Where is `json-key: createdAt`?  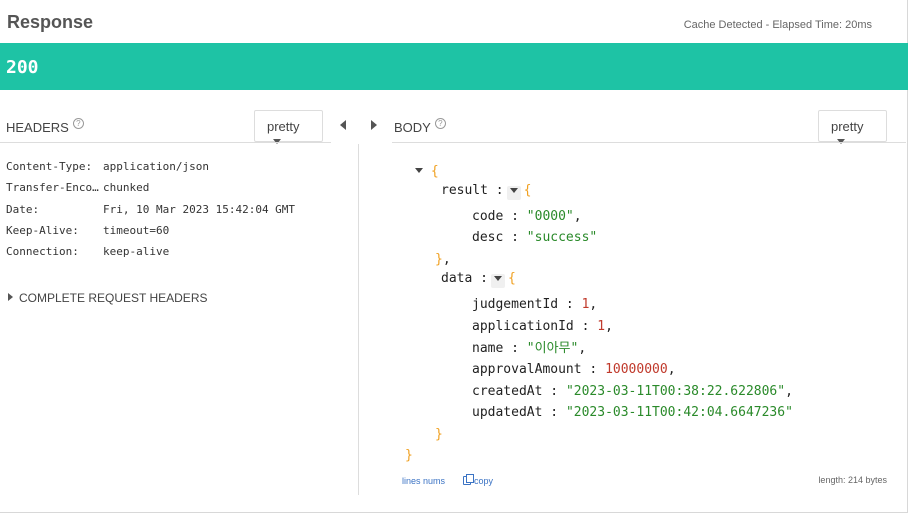
json-key: createdAt is located at coordinates (507, 391).